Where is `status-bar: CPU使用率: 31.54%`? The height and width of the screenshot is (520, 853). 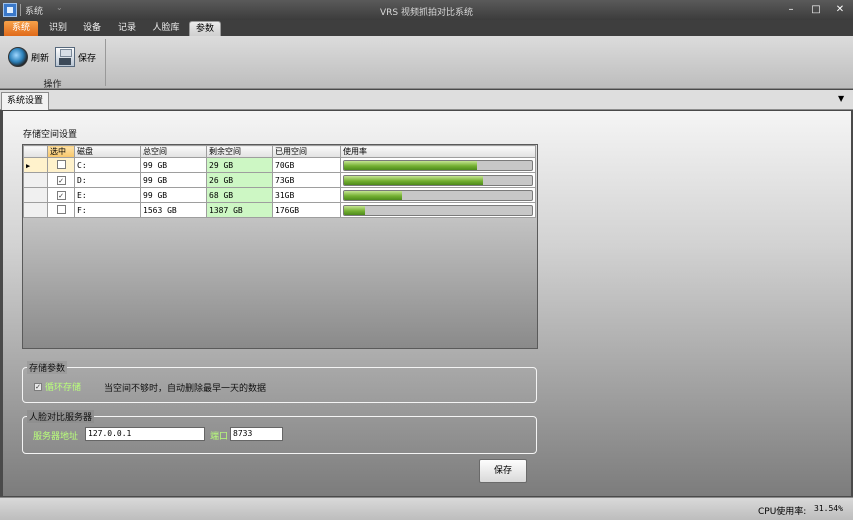 status-bar: CPU使用率: 31.54% is located at coordinates (426, 508).